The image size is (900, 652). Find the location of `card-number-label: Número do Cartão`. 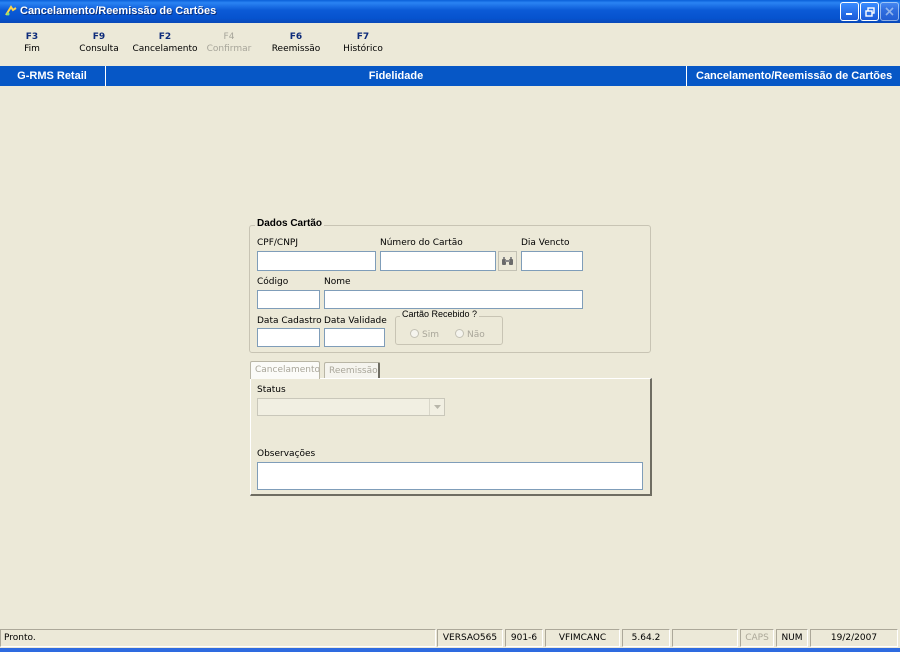

card-number-label: Número do Cartão is located at coordinates (421, 243).